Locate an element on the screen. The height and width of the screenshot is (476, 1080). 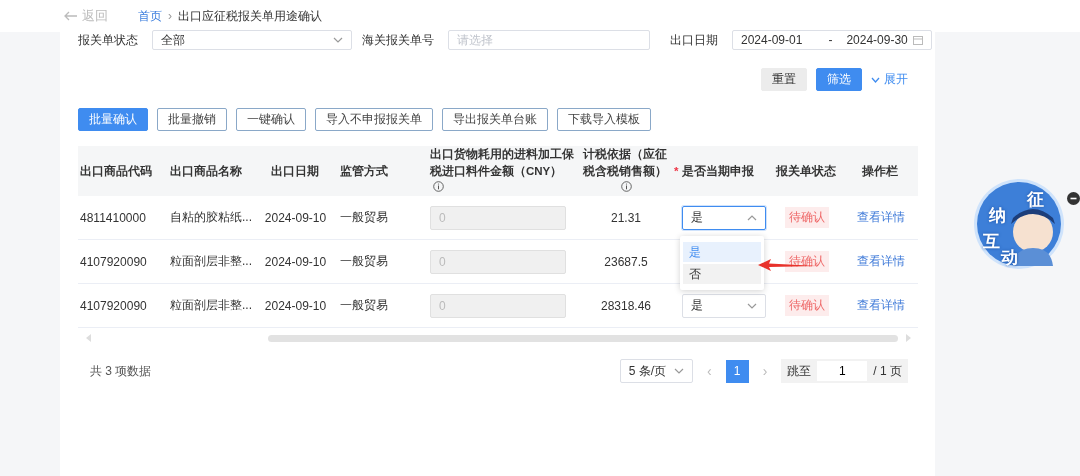
column-header: 是否当期申报 is located at coordinates (718, 171).